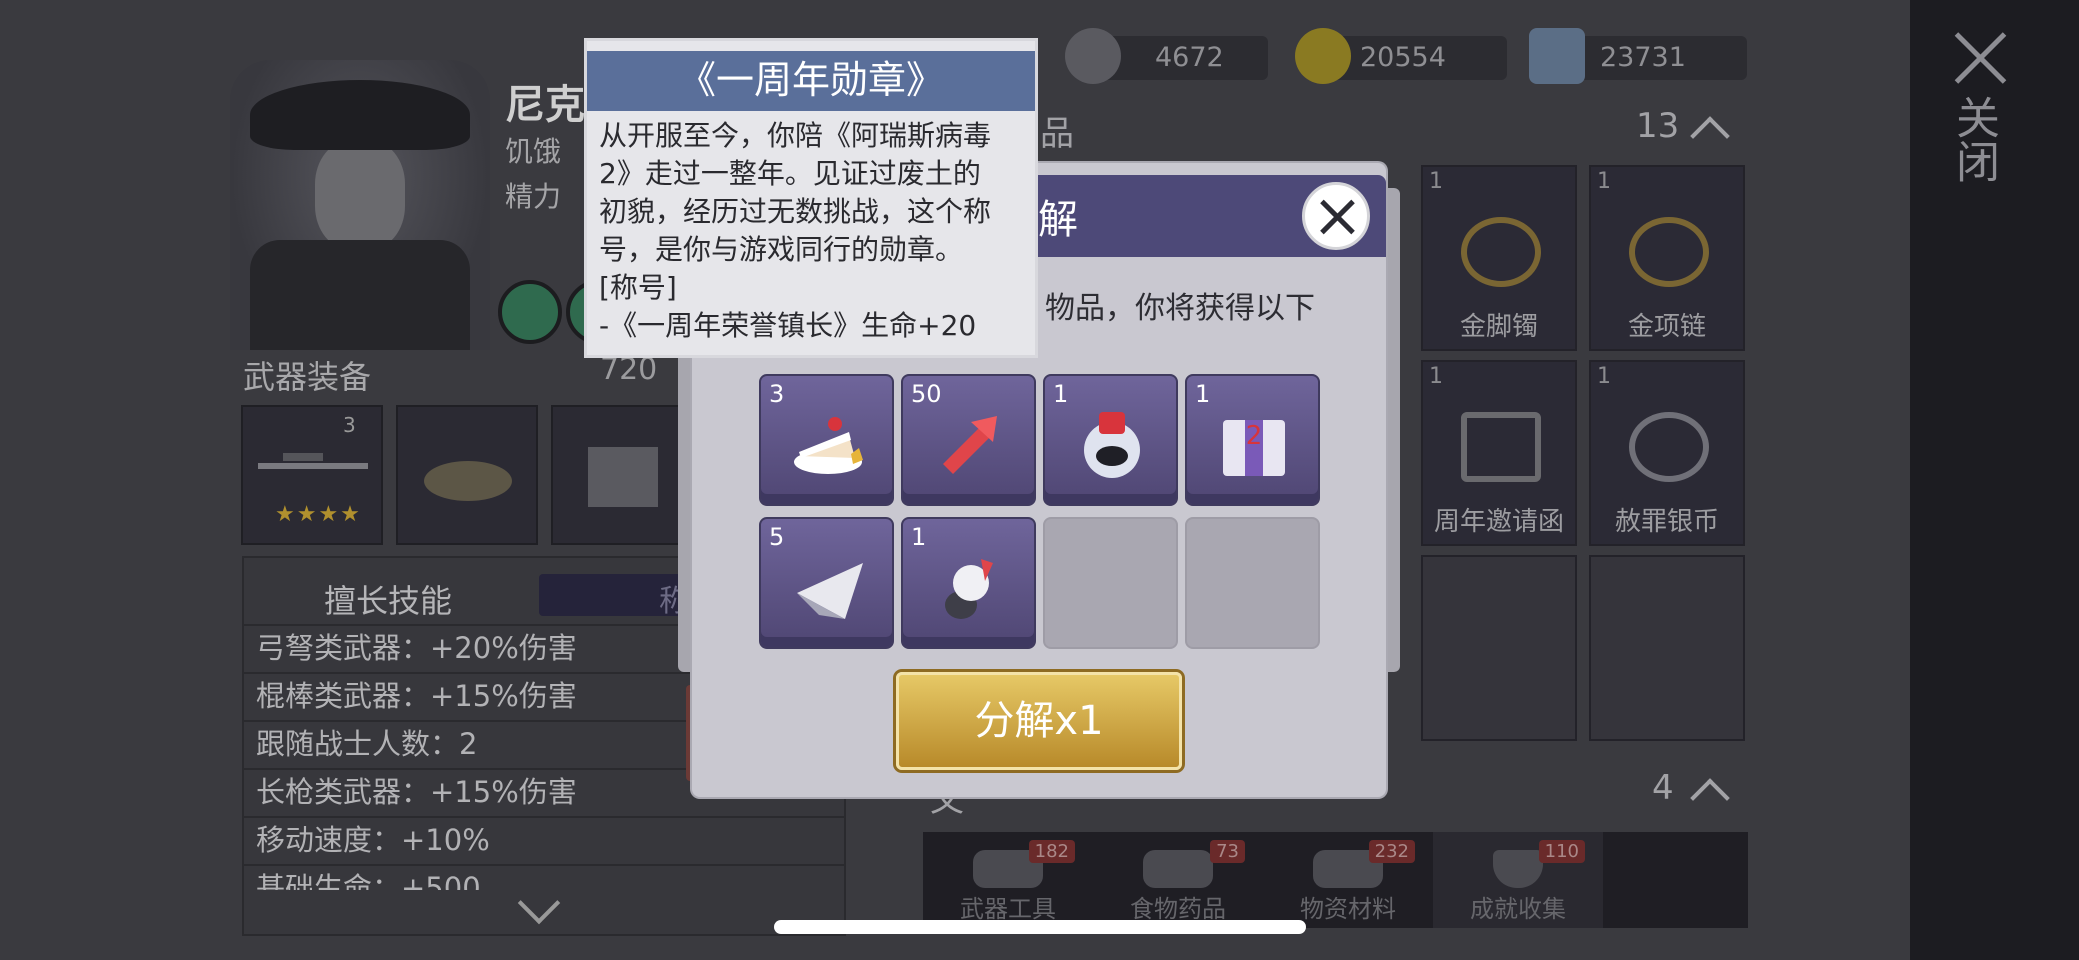 The width and height of the screenshot is (2079, 960). What do you see at coordinates (1746, 648) in the screenshot?
I see `inventory-spacer` at bounding box center [1746, 648].